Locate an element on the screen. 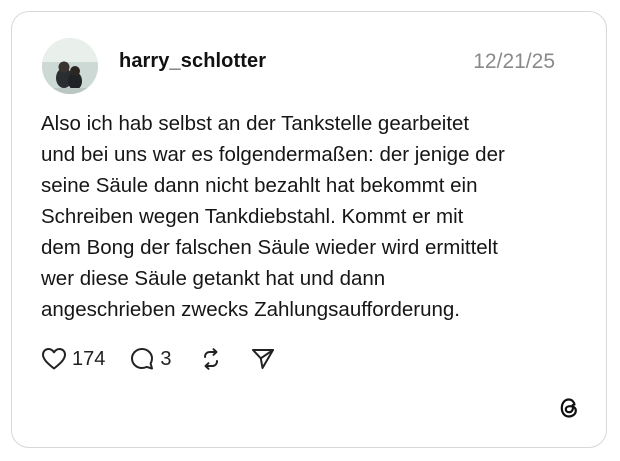 The image size is (620, 461). send-icon is located at coordinates (262, 359).